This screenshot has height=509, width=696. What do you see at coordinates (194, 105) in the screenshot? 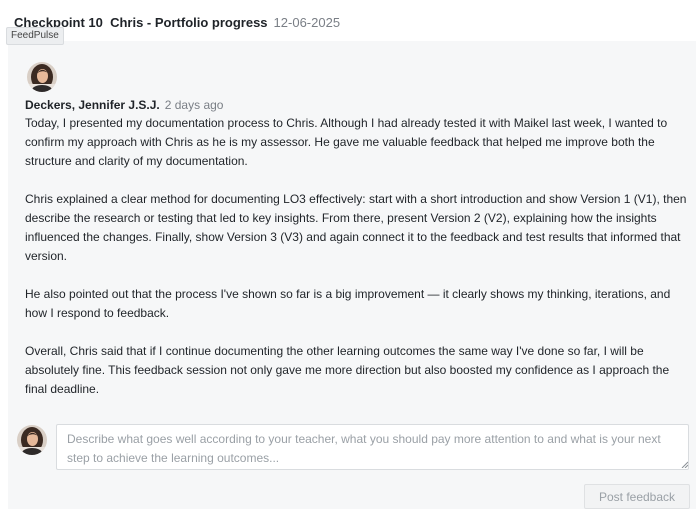
I see `post-timestamp: 2 days ago` at bounding box center [194, 105].